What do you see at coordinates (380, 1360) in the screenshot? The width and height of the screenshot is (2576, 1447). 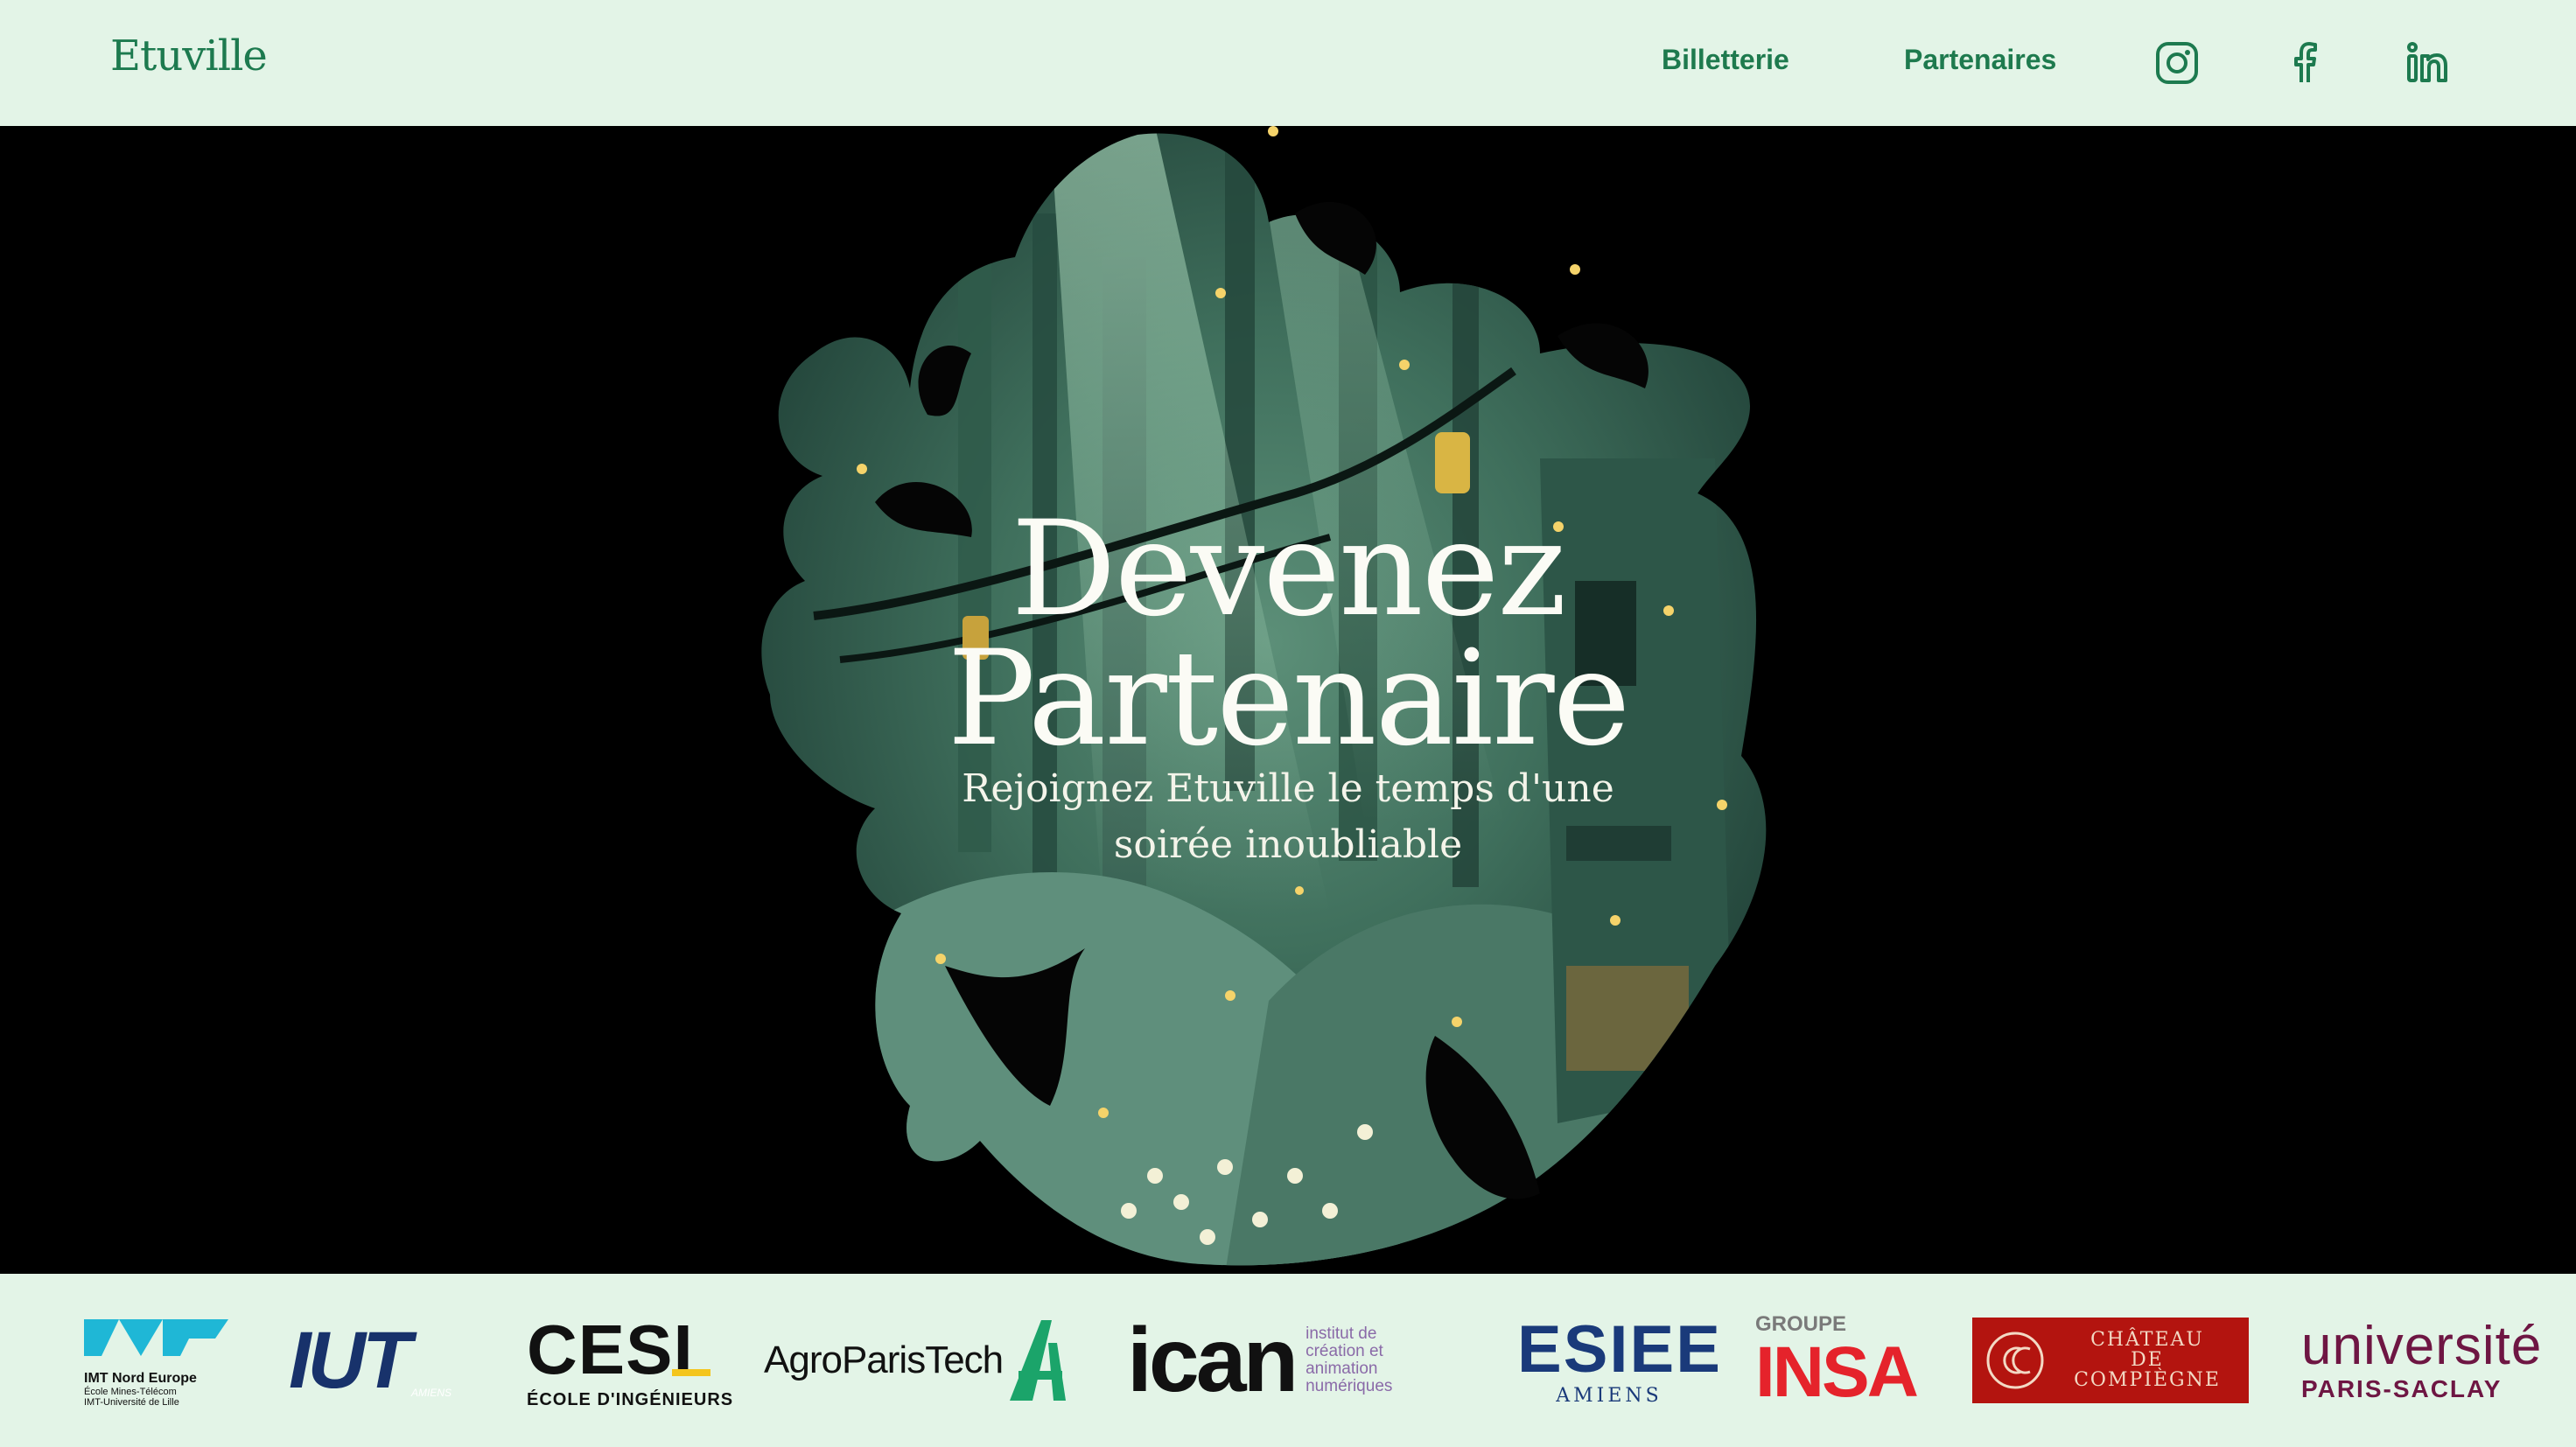 I see `partner-logo-iut: IUT AMIENS` at bounding box center [380, 1360].